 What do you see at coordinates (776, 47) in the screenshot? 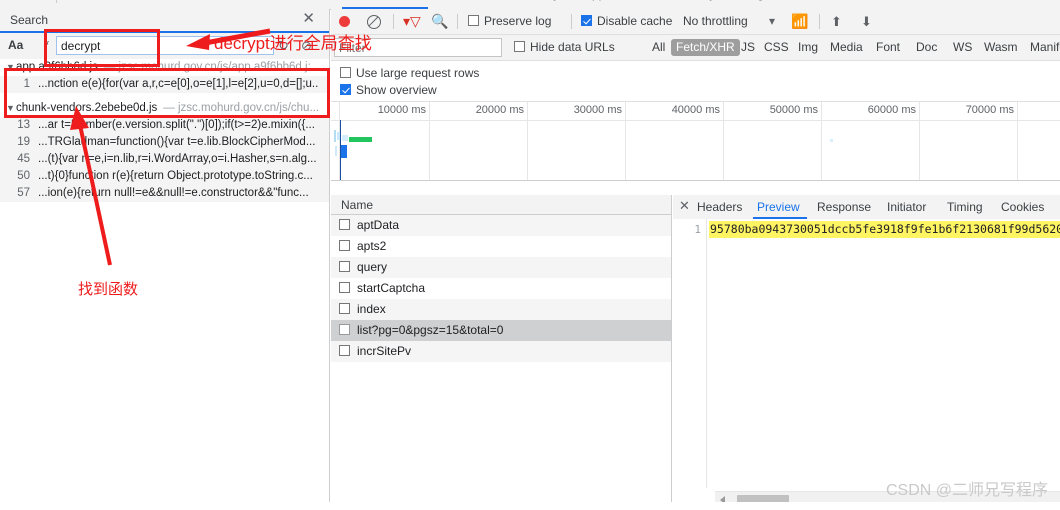
I see `filter-type-css: CSS` at bounding box center [776, 47].